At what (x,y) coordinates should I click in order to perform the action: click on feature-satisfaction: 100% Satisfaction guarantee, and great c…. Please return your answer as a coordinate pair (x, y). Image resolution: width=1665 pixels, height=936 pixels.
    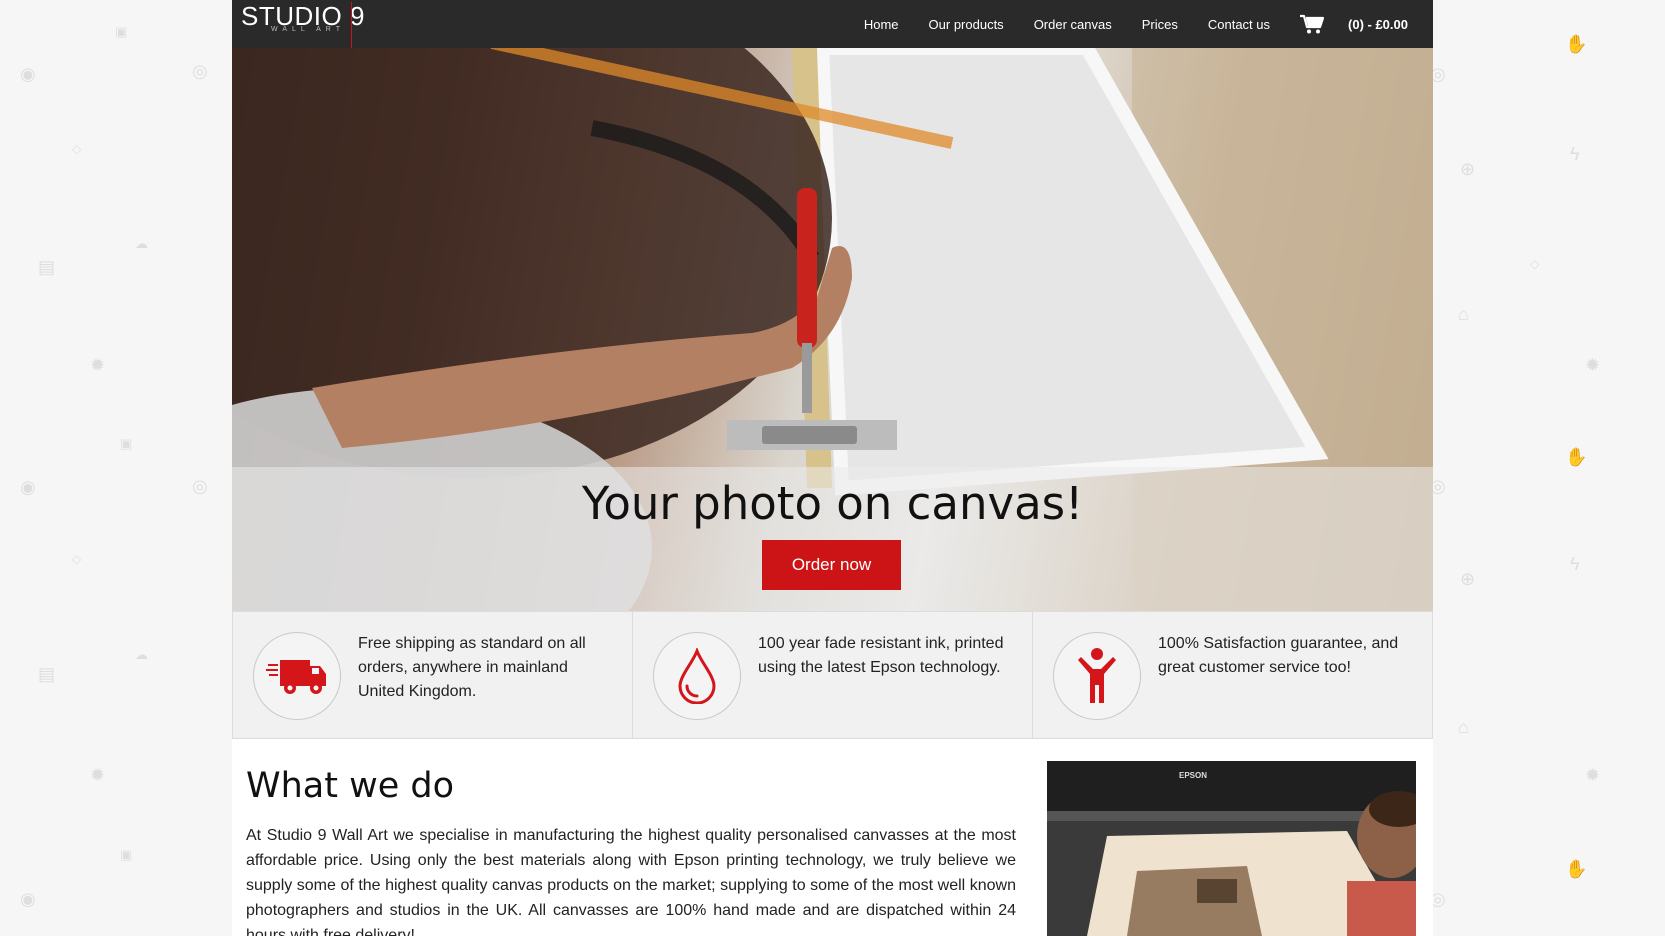
    Looking at the image, I should click on (1233, 675).